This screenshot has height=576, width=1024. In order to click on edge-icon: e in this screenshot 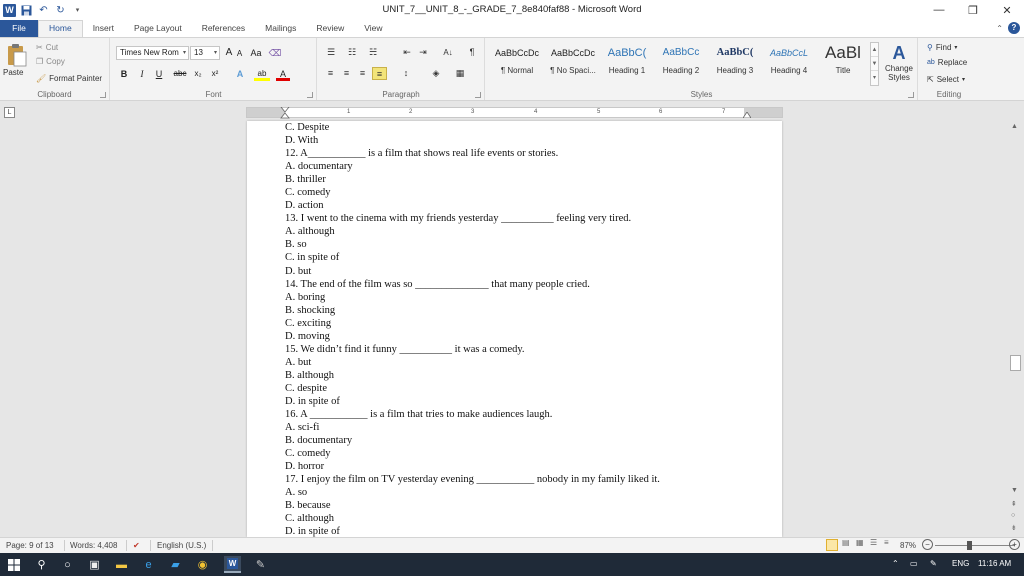, I will do `click(148, 564)`.